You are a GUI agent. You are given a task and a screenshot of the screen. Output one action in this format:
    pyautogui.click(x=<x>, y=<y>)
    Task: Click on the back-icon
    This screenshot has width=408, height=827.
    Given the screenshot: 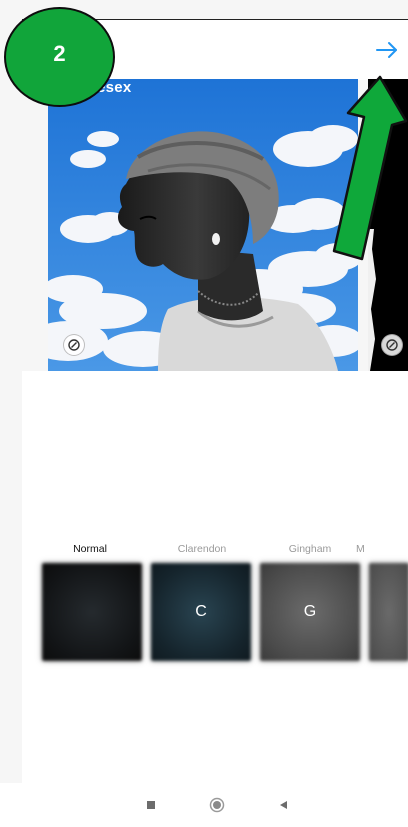 What is the action you would take?
    pyautogui.click(x=284, y=805)
    